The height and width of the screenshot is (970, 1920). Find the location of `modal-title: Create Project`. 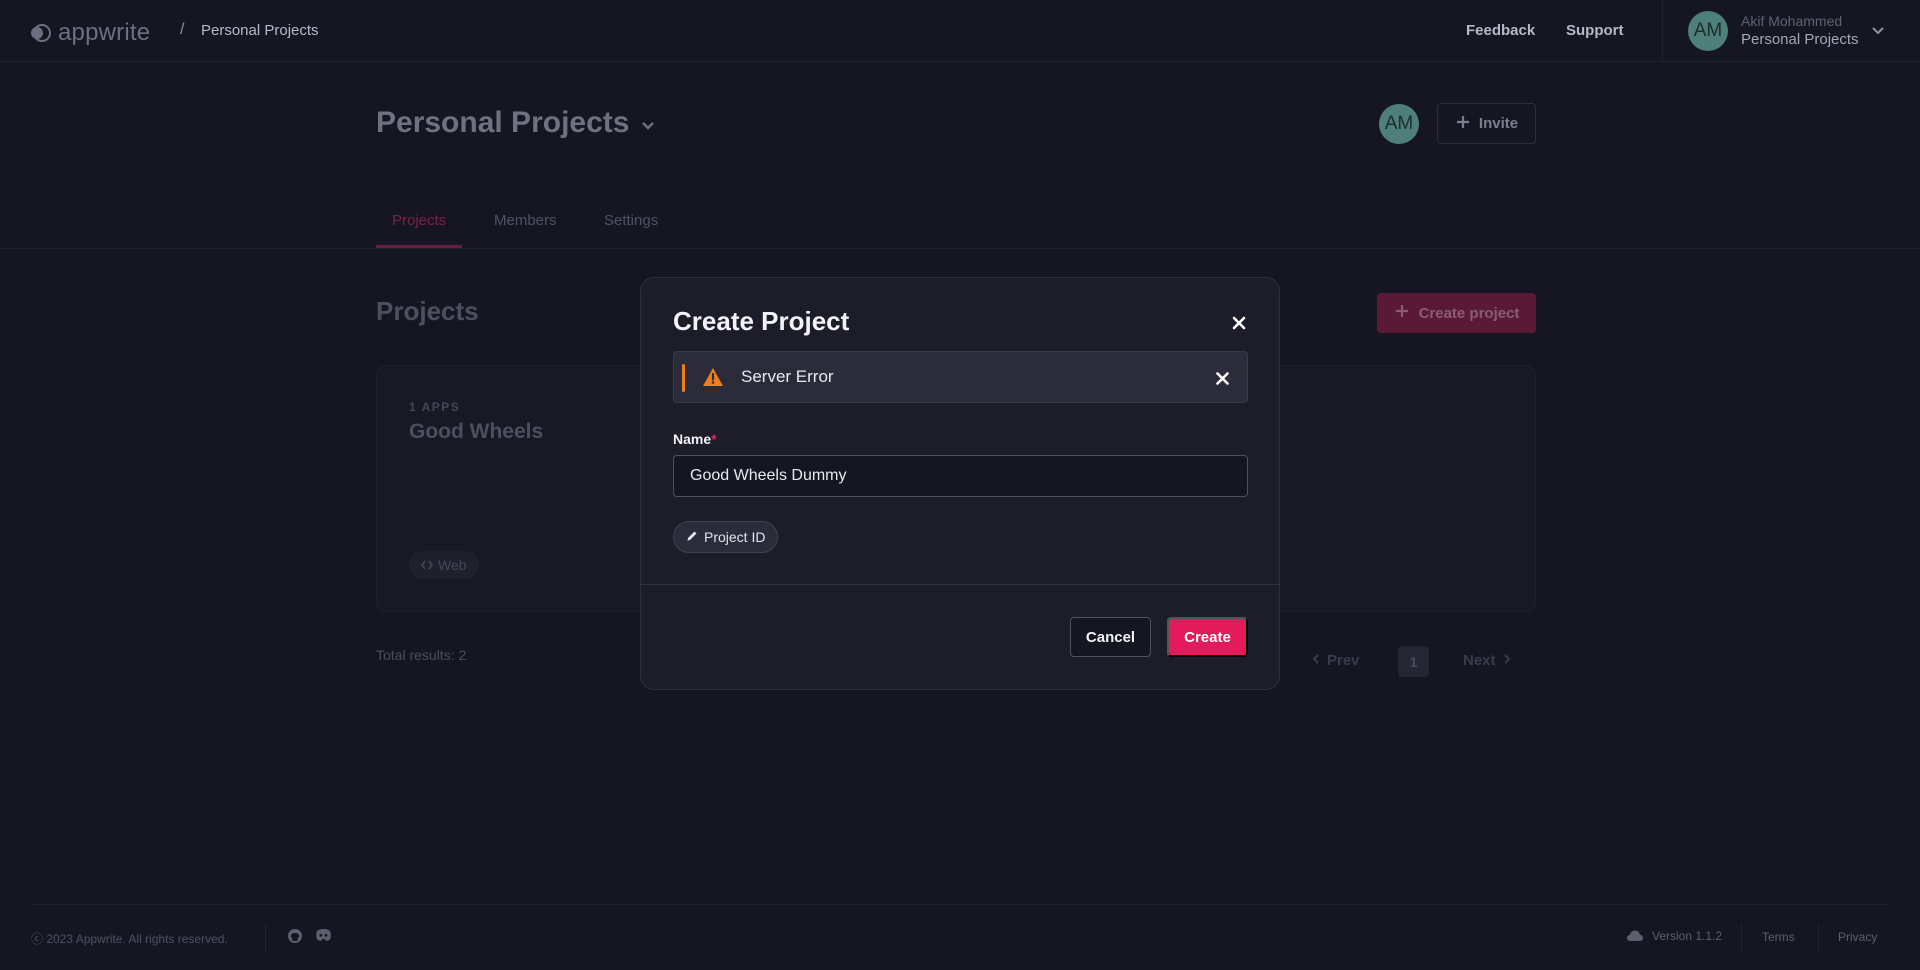

modal-title: Create Project is located at coordinates (761, 321).